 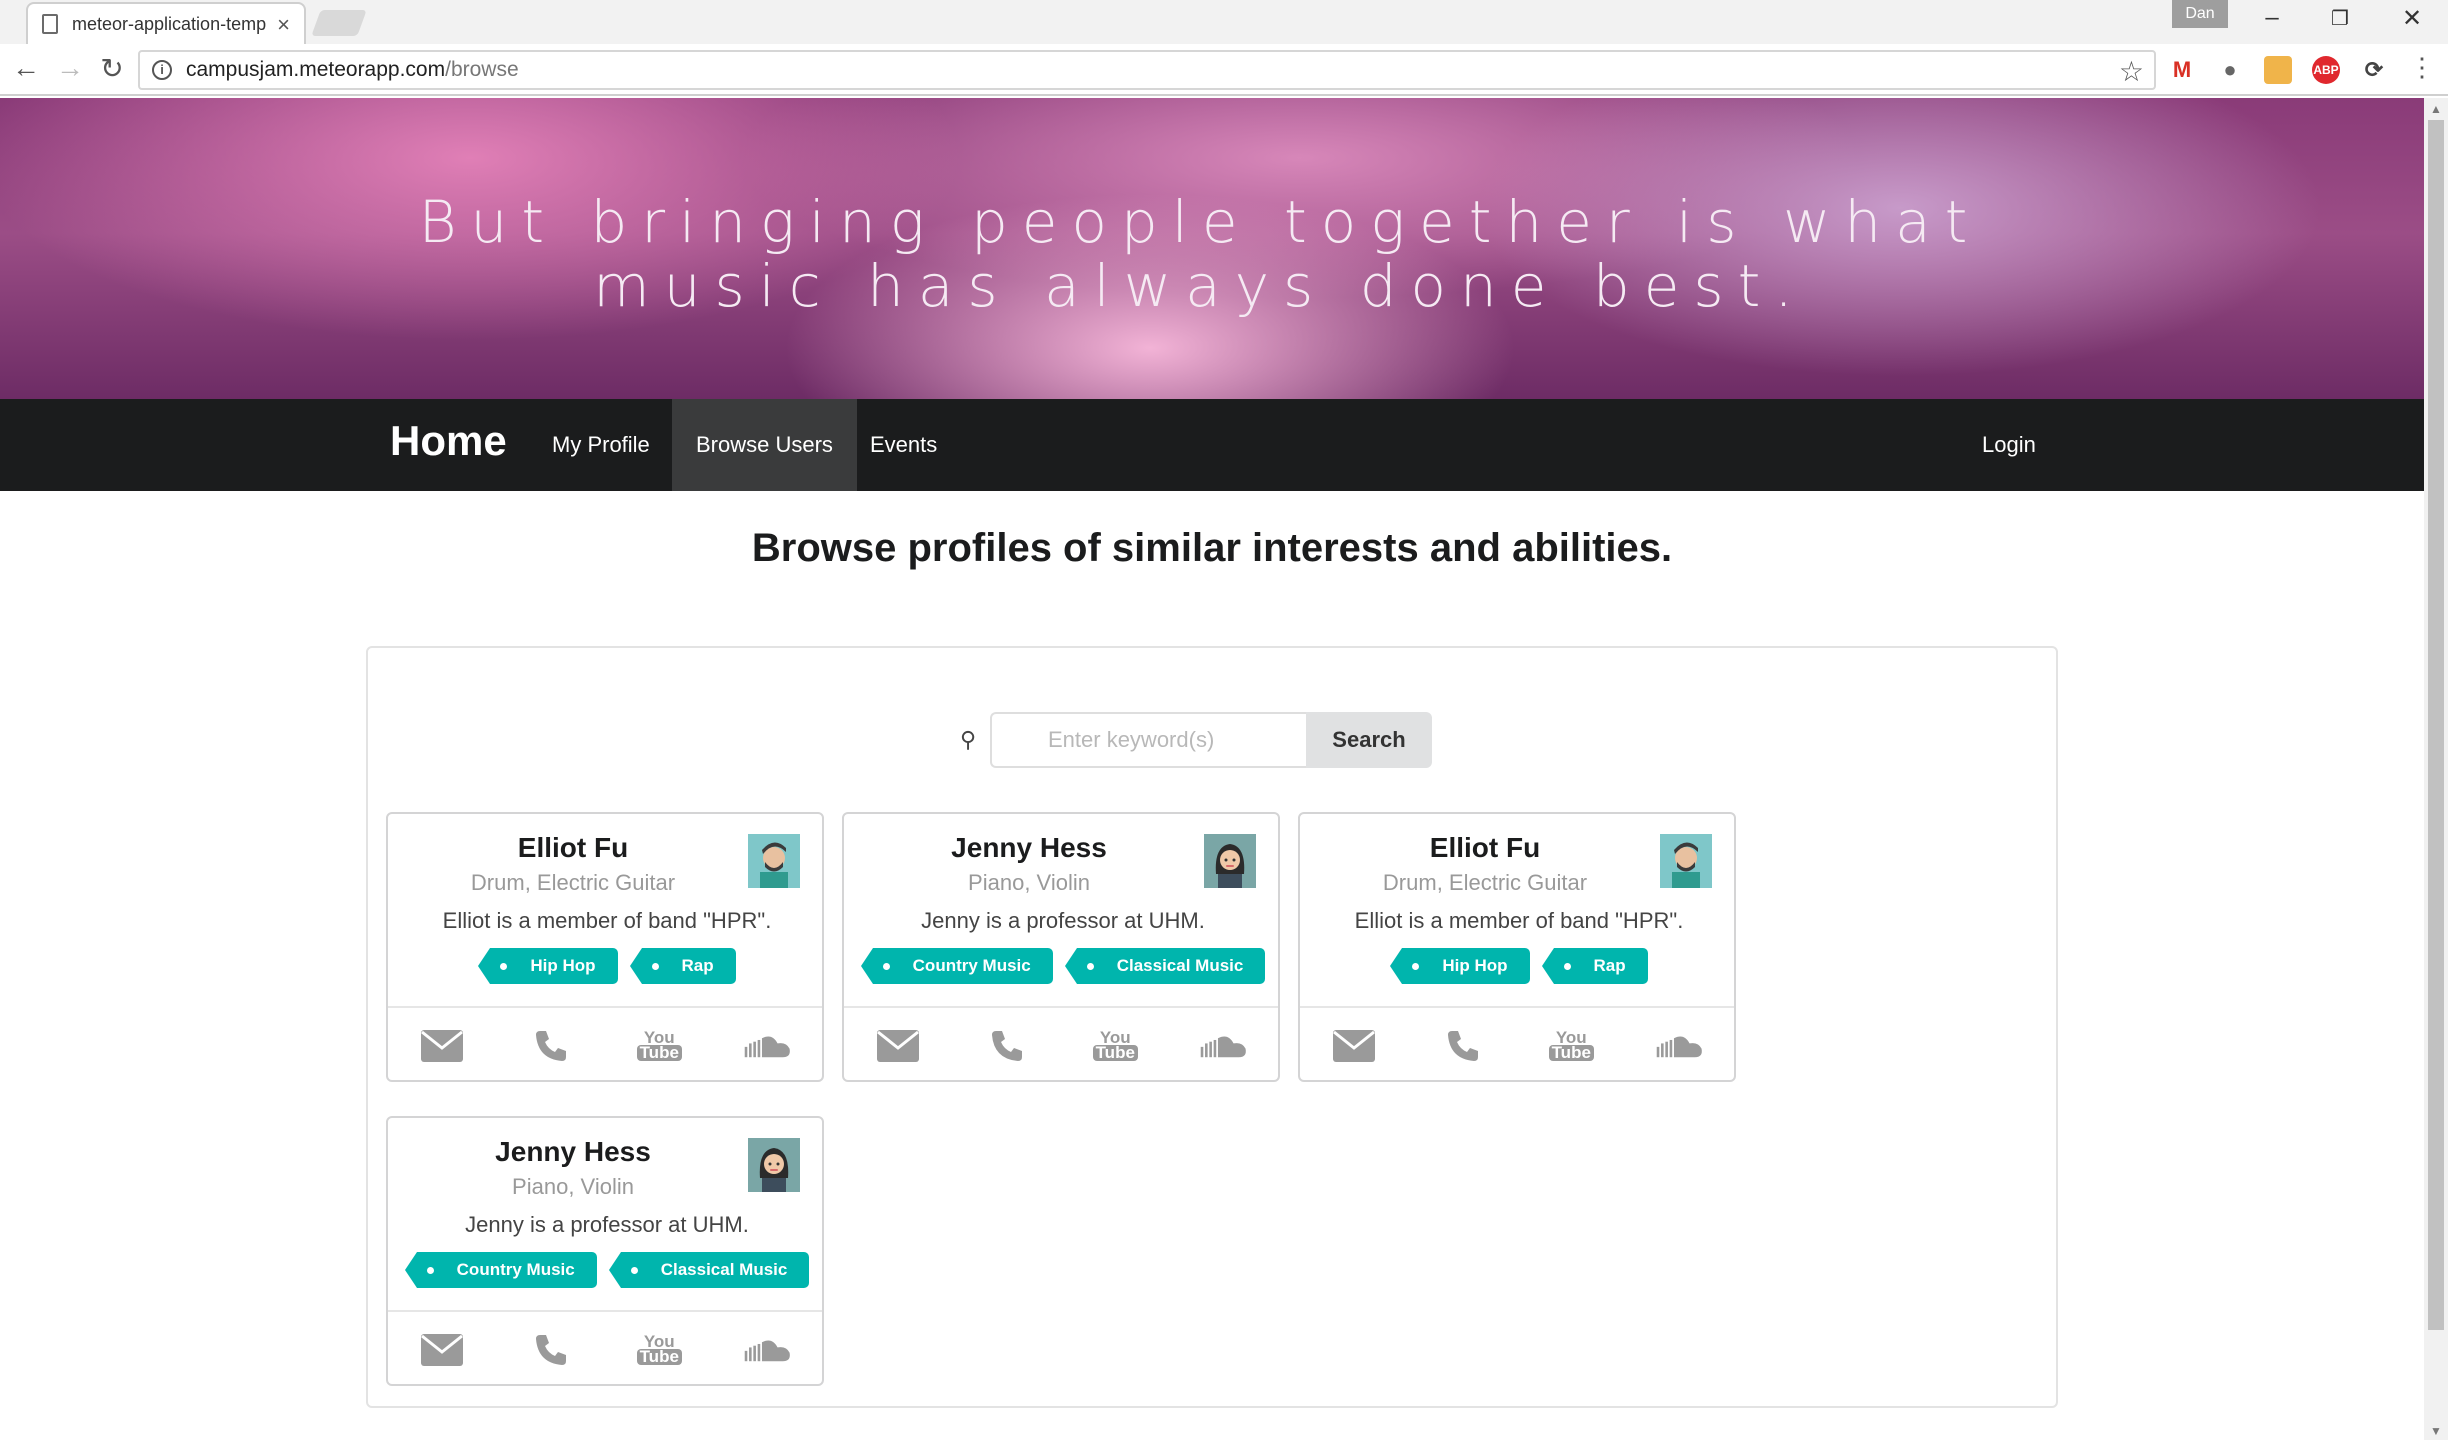 I want to click on minimize-icon: –, so click(x=2272, y=18).